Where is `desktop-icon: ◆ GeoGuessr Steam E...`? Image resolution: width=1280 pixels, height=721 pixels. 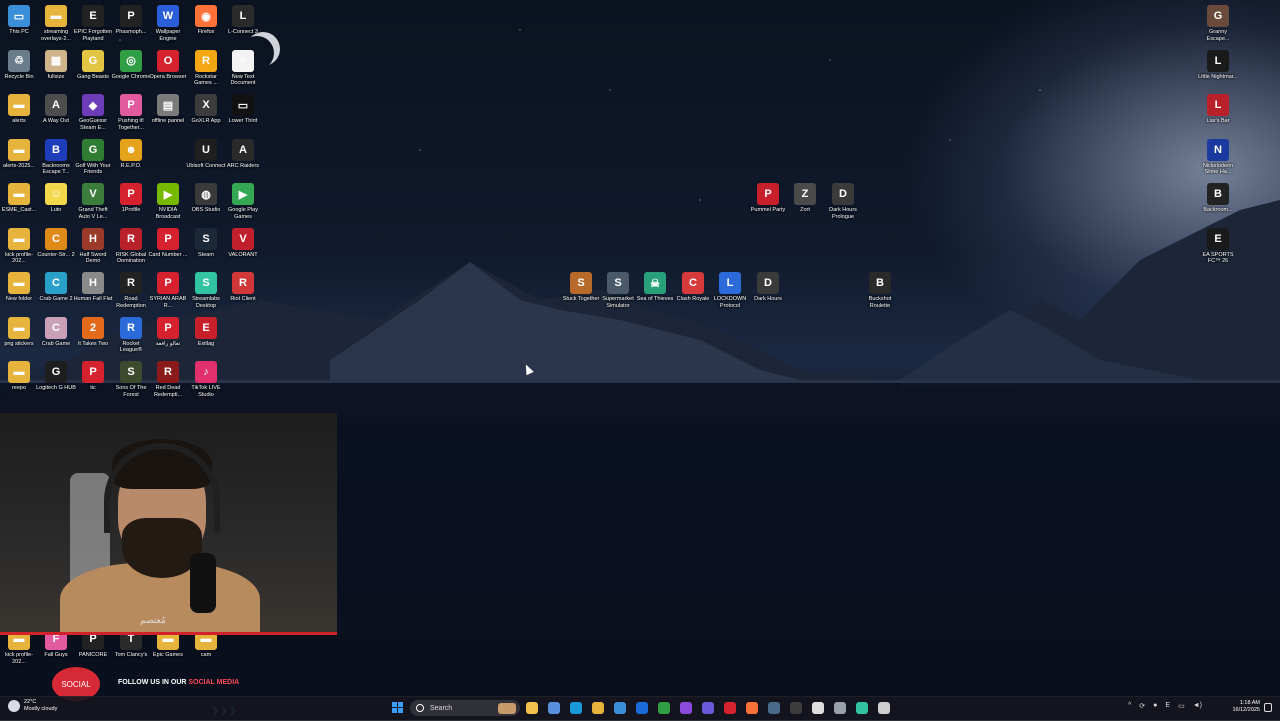
desktop-icon: ◆ GeoGuessr Steam E... is located at coordinates (93, 112).